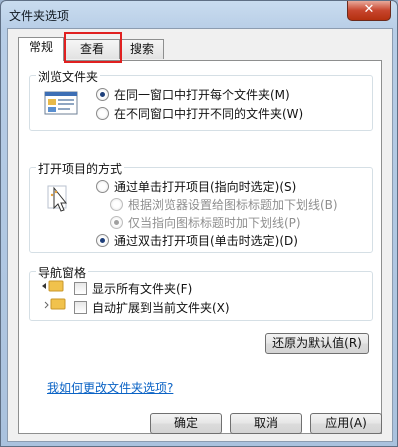 This screenshot has height=447, width=398. Describe the element at coordinates (80, 168) in the screenshot. I see `click-items-title: 打开项目的方式` at that location.